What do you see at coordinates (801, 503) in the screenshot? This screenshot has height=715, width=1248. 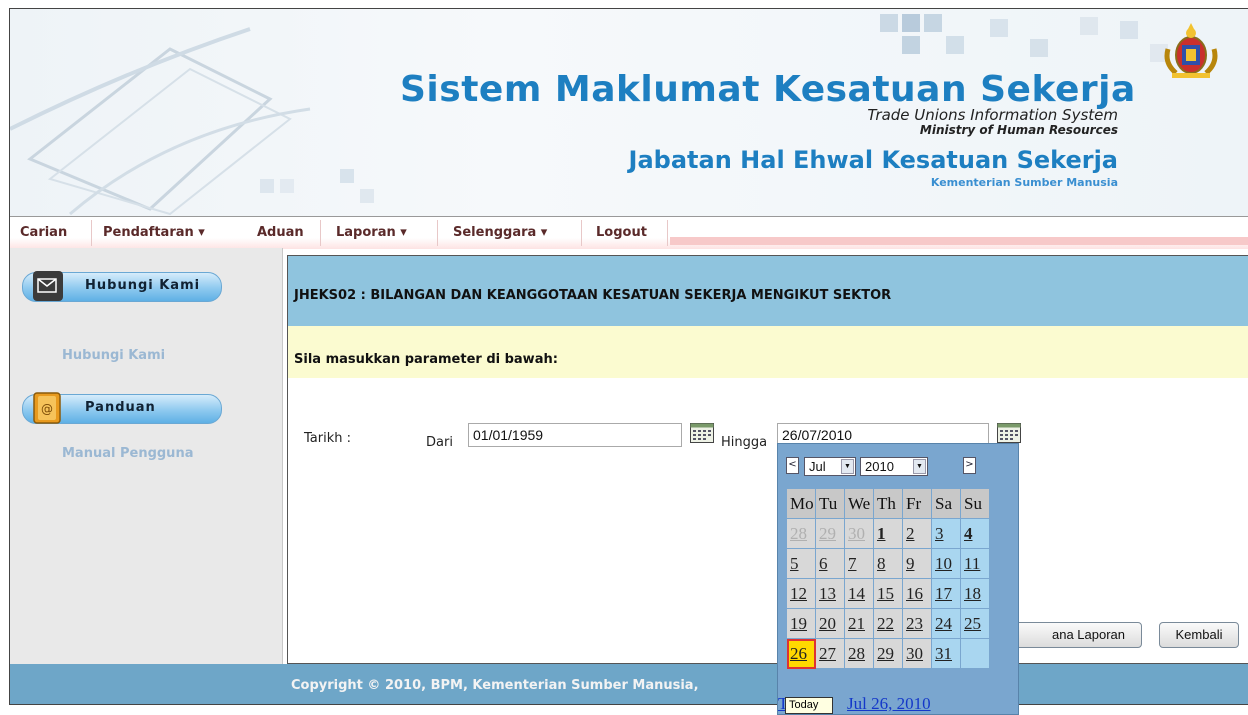 I see `weekday-label: Mo` at bounding box center [801, 503].